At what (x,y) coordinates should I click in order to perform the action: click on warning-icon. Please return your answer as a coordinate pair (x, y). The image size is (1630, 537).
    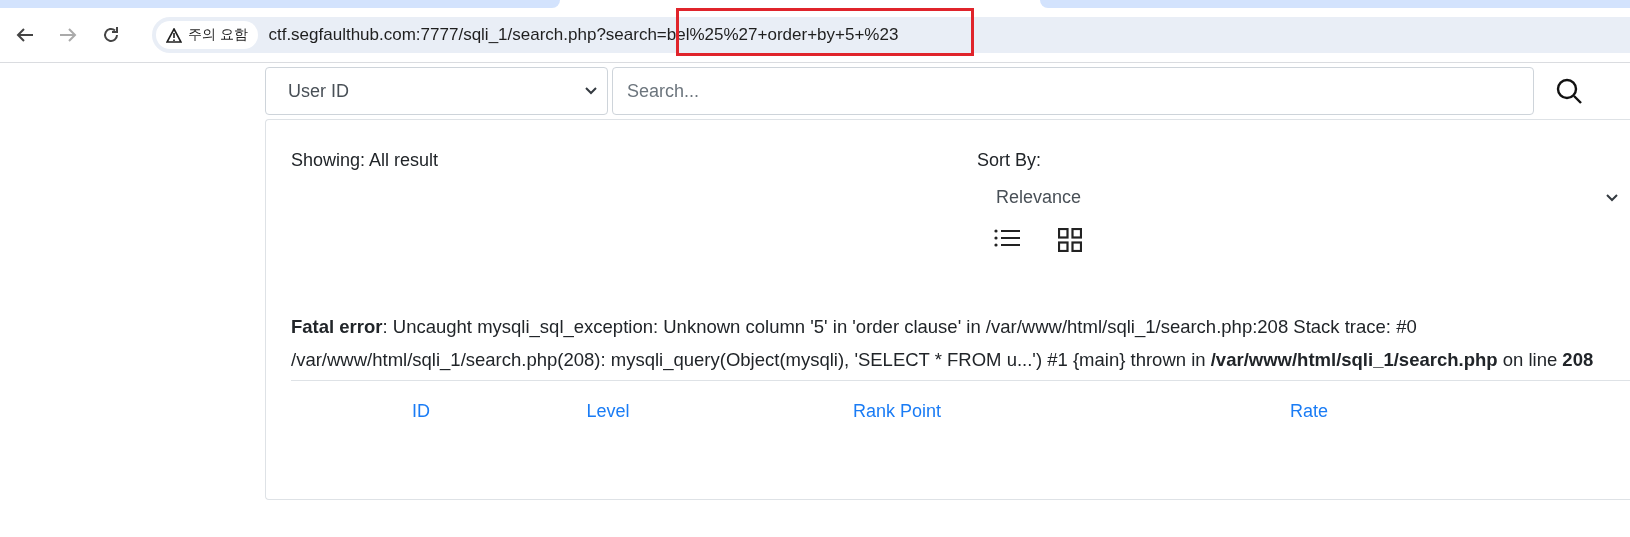
    Looking at the image, I should click on (174, 35).